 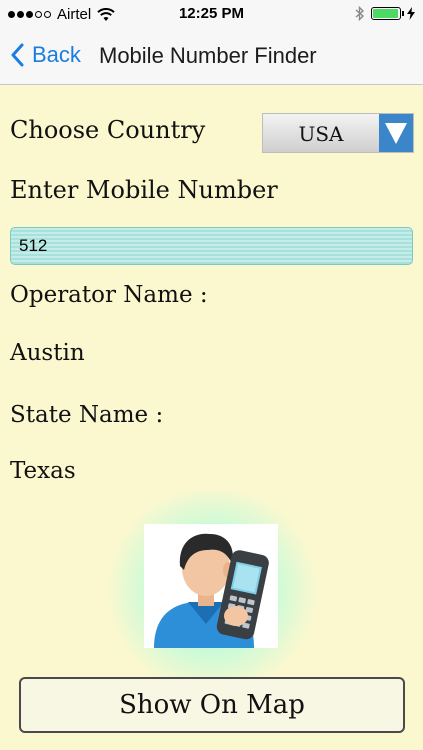 I want to click on dropdown-arrow, so click(x=396, y=133).